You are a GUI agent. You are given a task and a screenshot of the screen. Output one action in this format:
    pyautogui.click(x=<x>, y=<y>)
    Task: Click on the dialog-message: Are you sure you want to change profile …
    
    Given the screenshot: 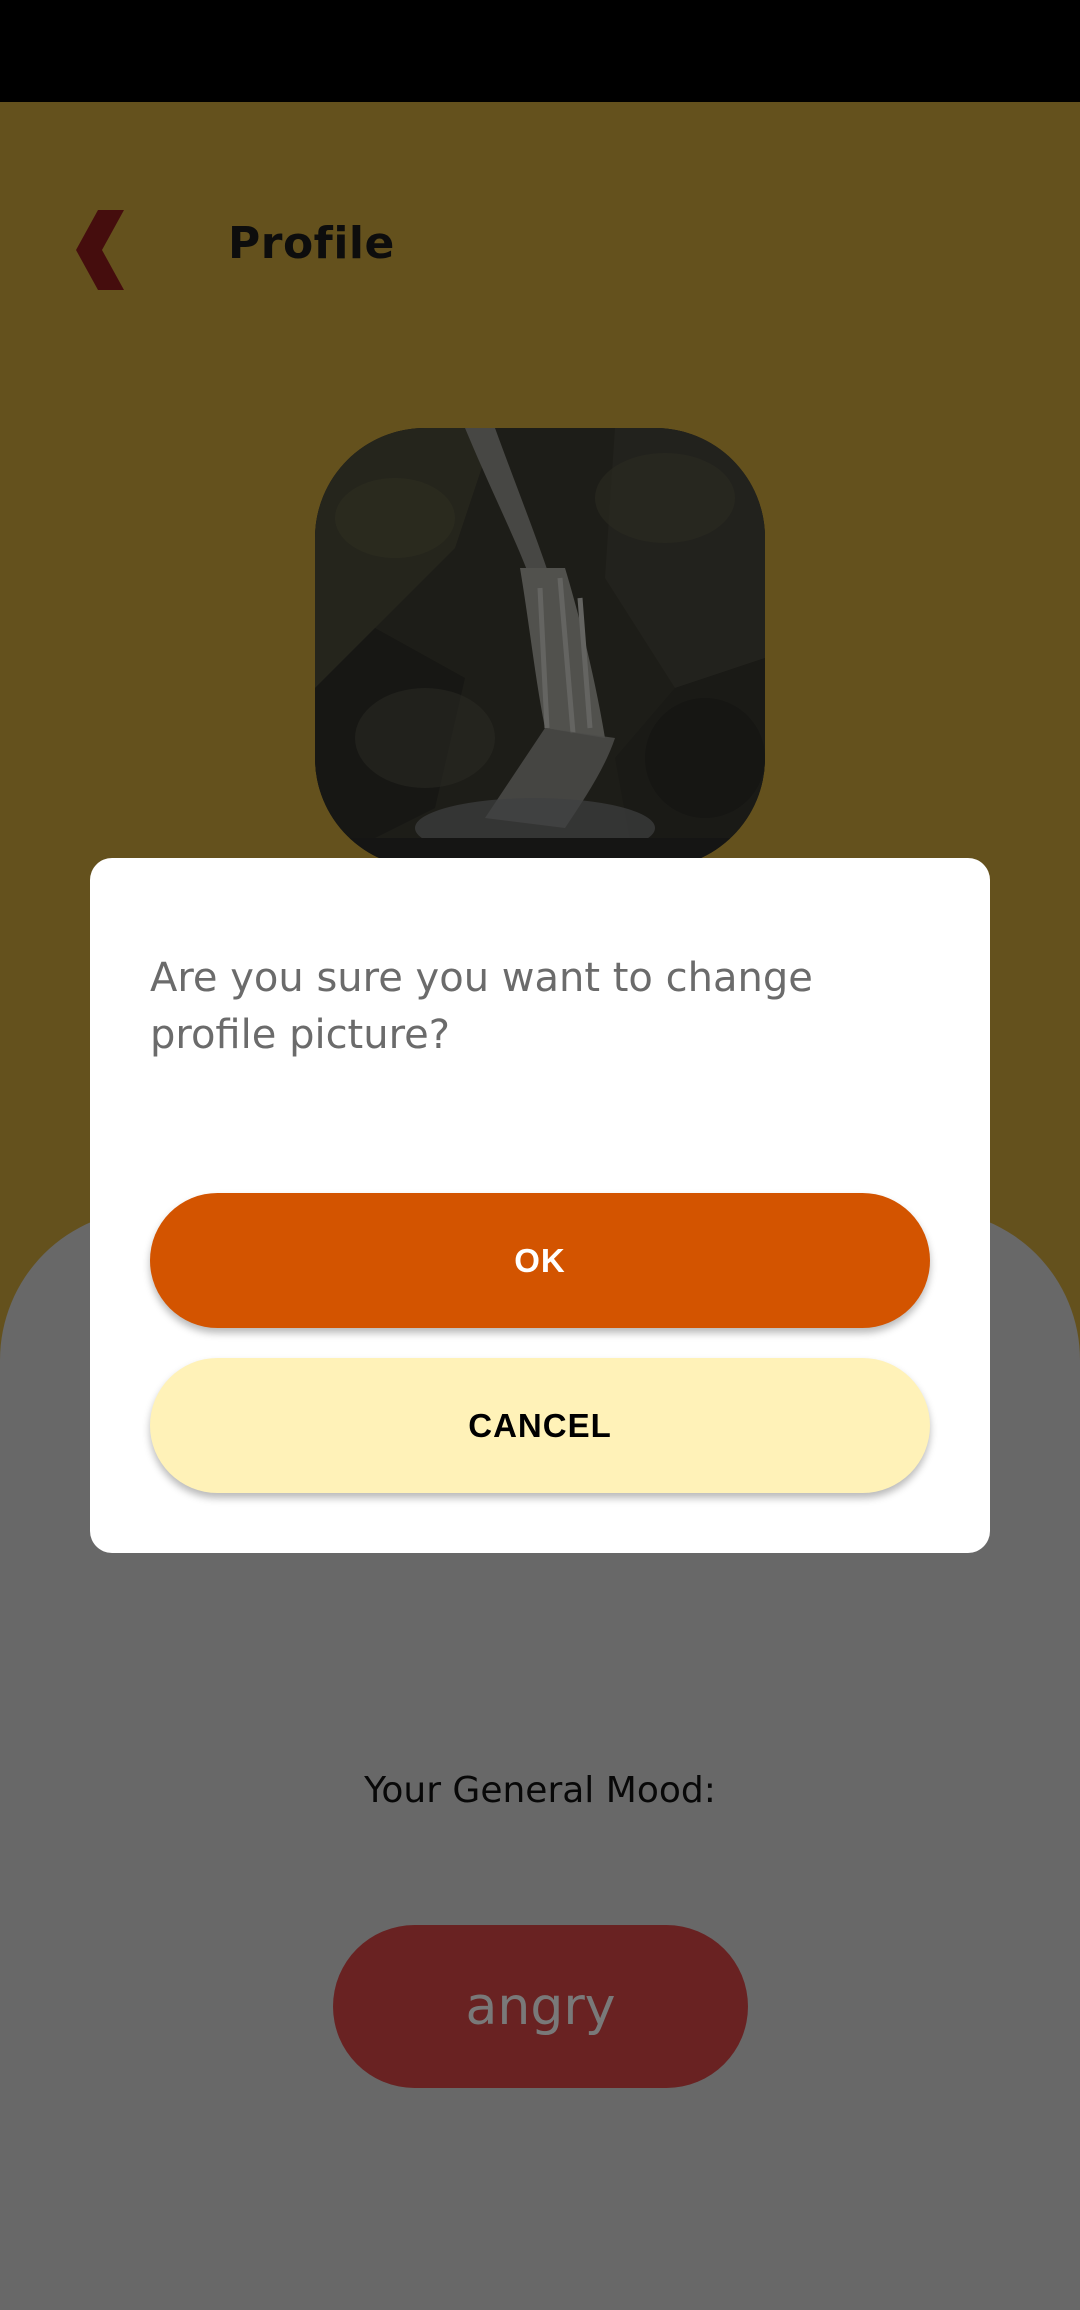 What is the action you would take?
    pyautogui.click(x=481, y=1006)
    